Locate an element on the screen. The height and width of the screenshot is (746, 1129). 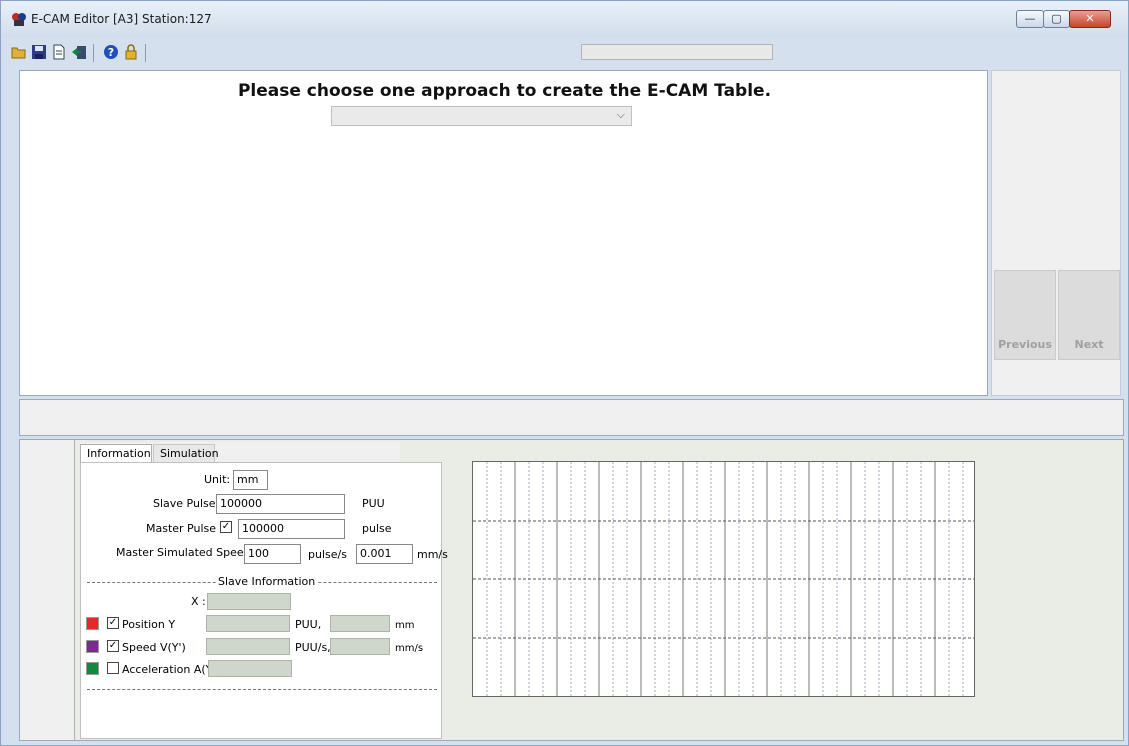
acceleration-color-swatch is located at coordinates (92, 668).